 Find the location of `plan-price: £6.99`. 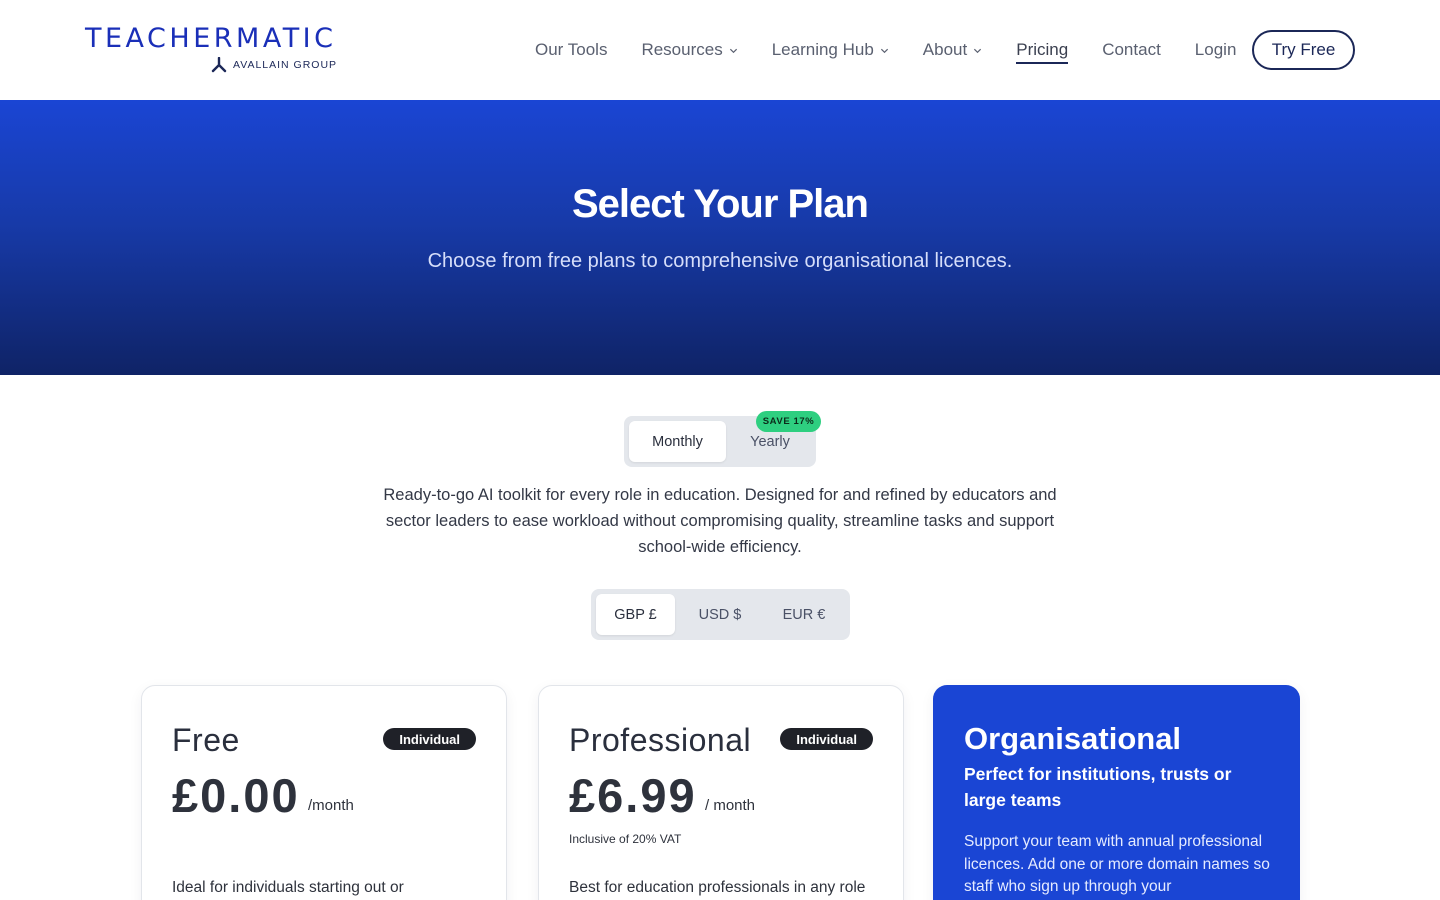

plan-price: £6.99 is located at coordinates (633, 795).